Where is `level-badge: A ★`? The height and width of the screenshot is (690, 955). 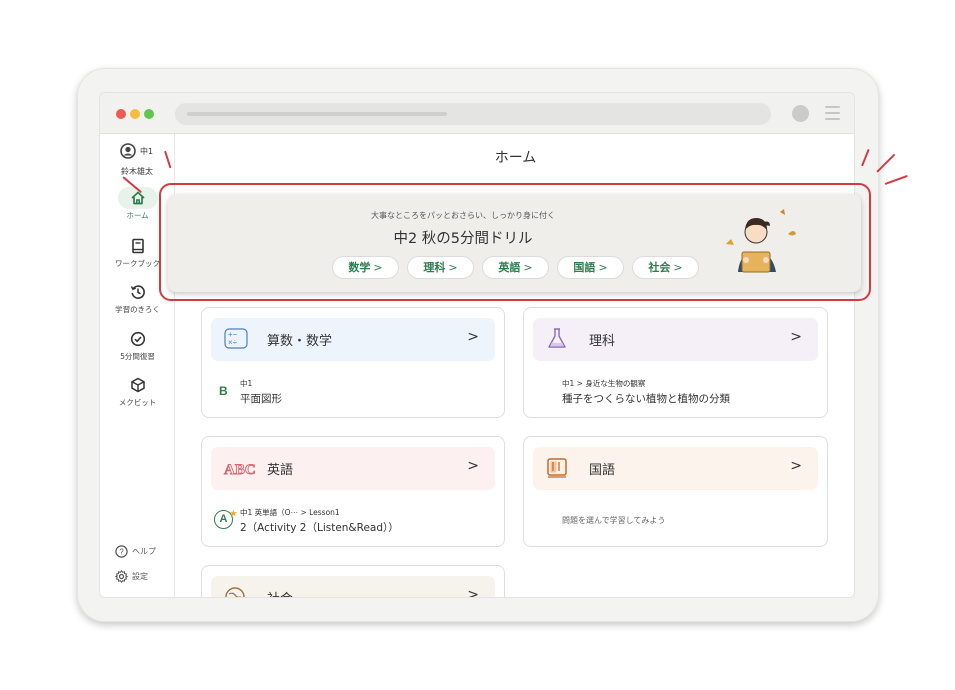
level-badge: A ★ is located at coordinates (225, 519).